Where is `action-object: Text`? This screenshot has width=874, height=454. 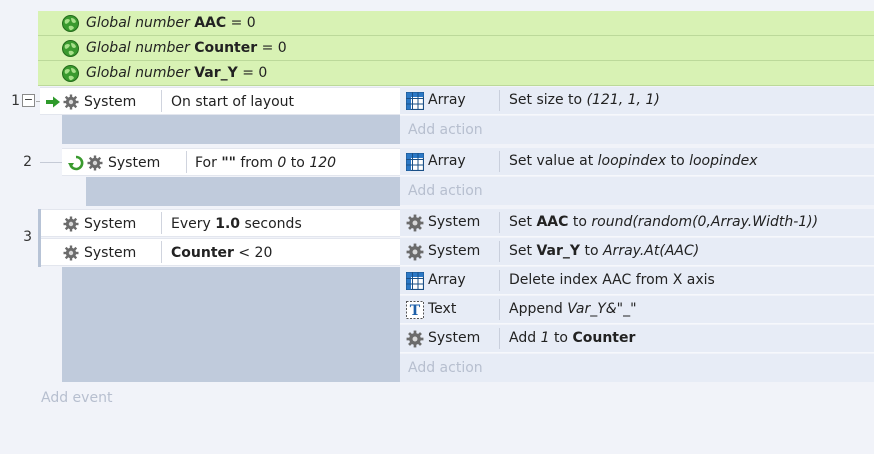
action-object: Text is located at coordinates (442, 309).